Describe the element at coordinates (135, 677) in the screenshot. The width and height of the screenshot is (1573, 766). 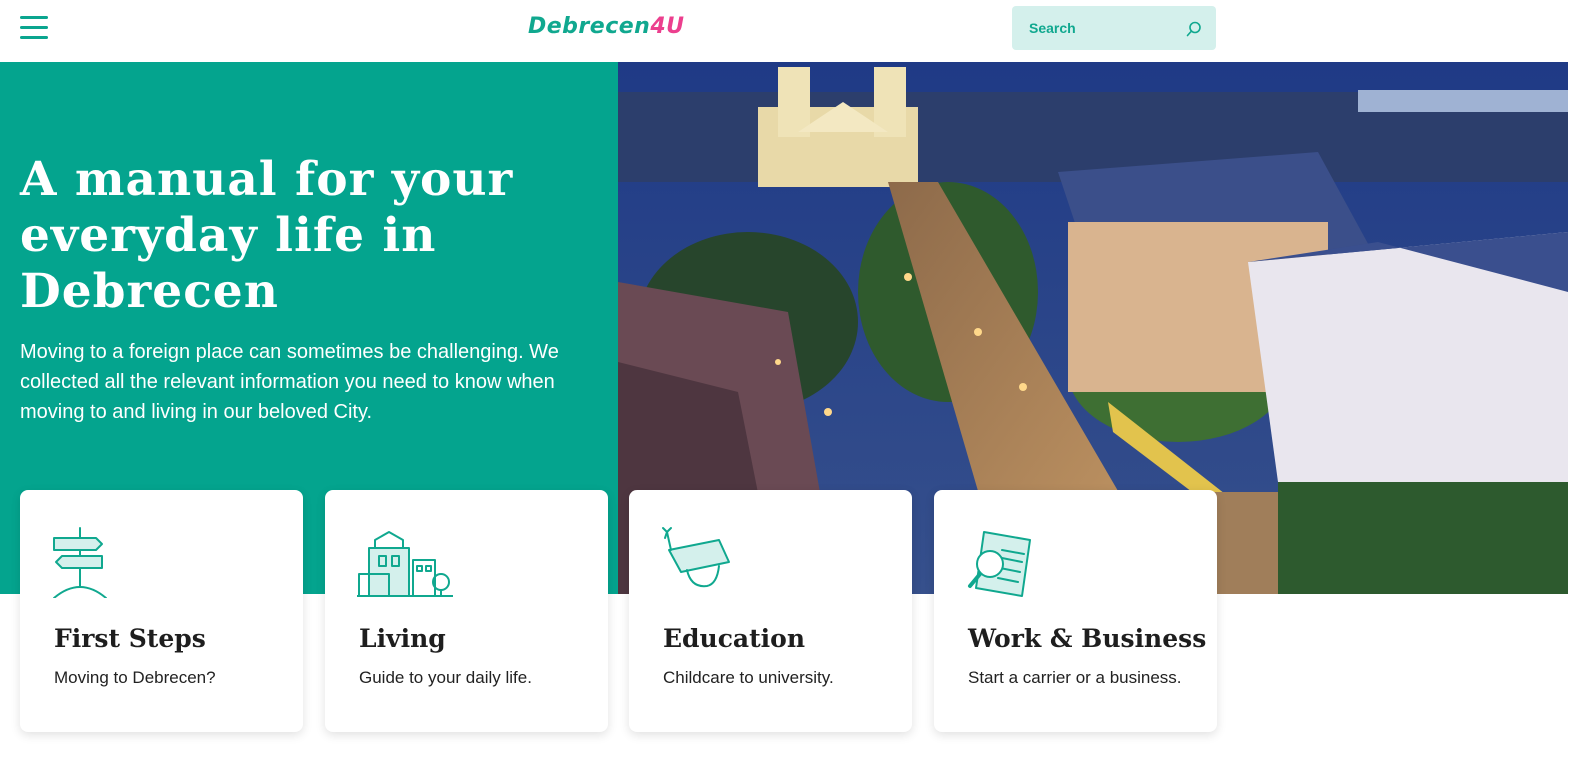
I see `card-description: Moving to Debrecen?` at that location.